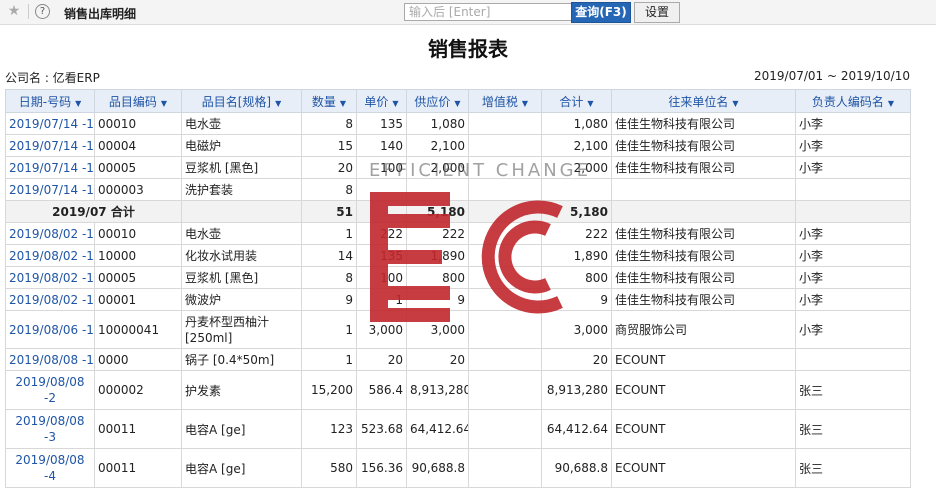 The height and width of the screenshot is (488, 936). Describe the element at coordinates (437, 211) in the screenshot. I see `table-cell: 5,180` at that location.